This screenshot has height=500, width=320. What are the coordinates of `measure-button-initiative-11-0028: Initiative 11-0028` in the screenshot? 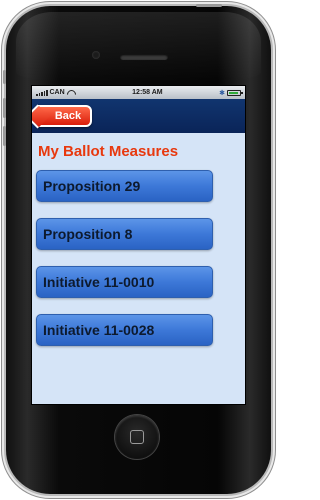 It's located at (124, 330).